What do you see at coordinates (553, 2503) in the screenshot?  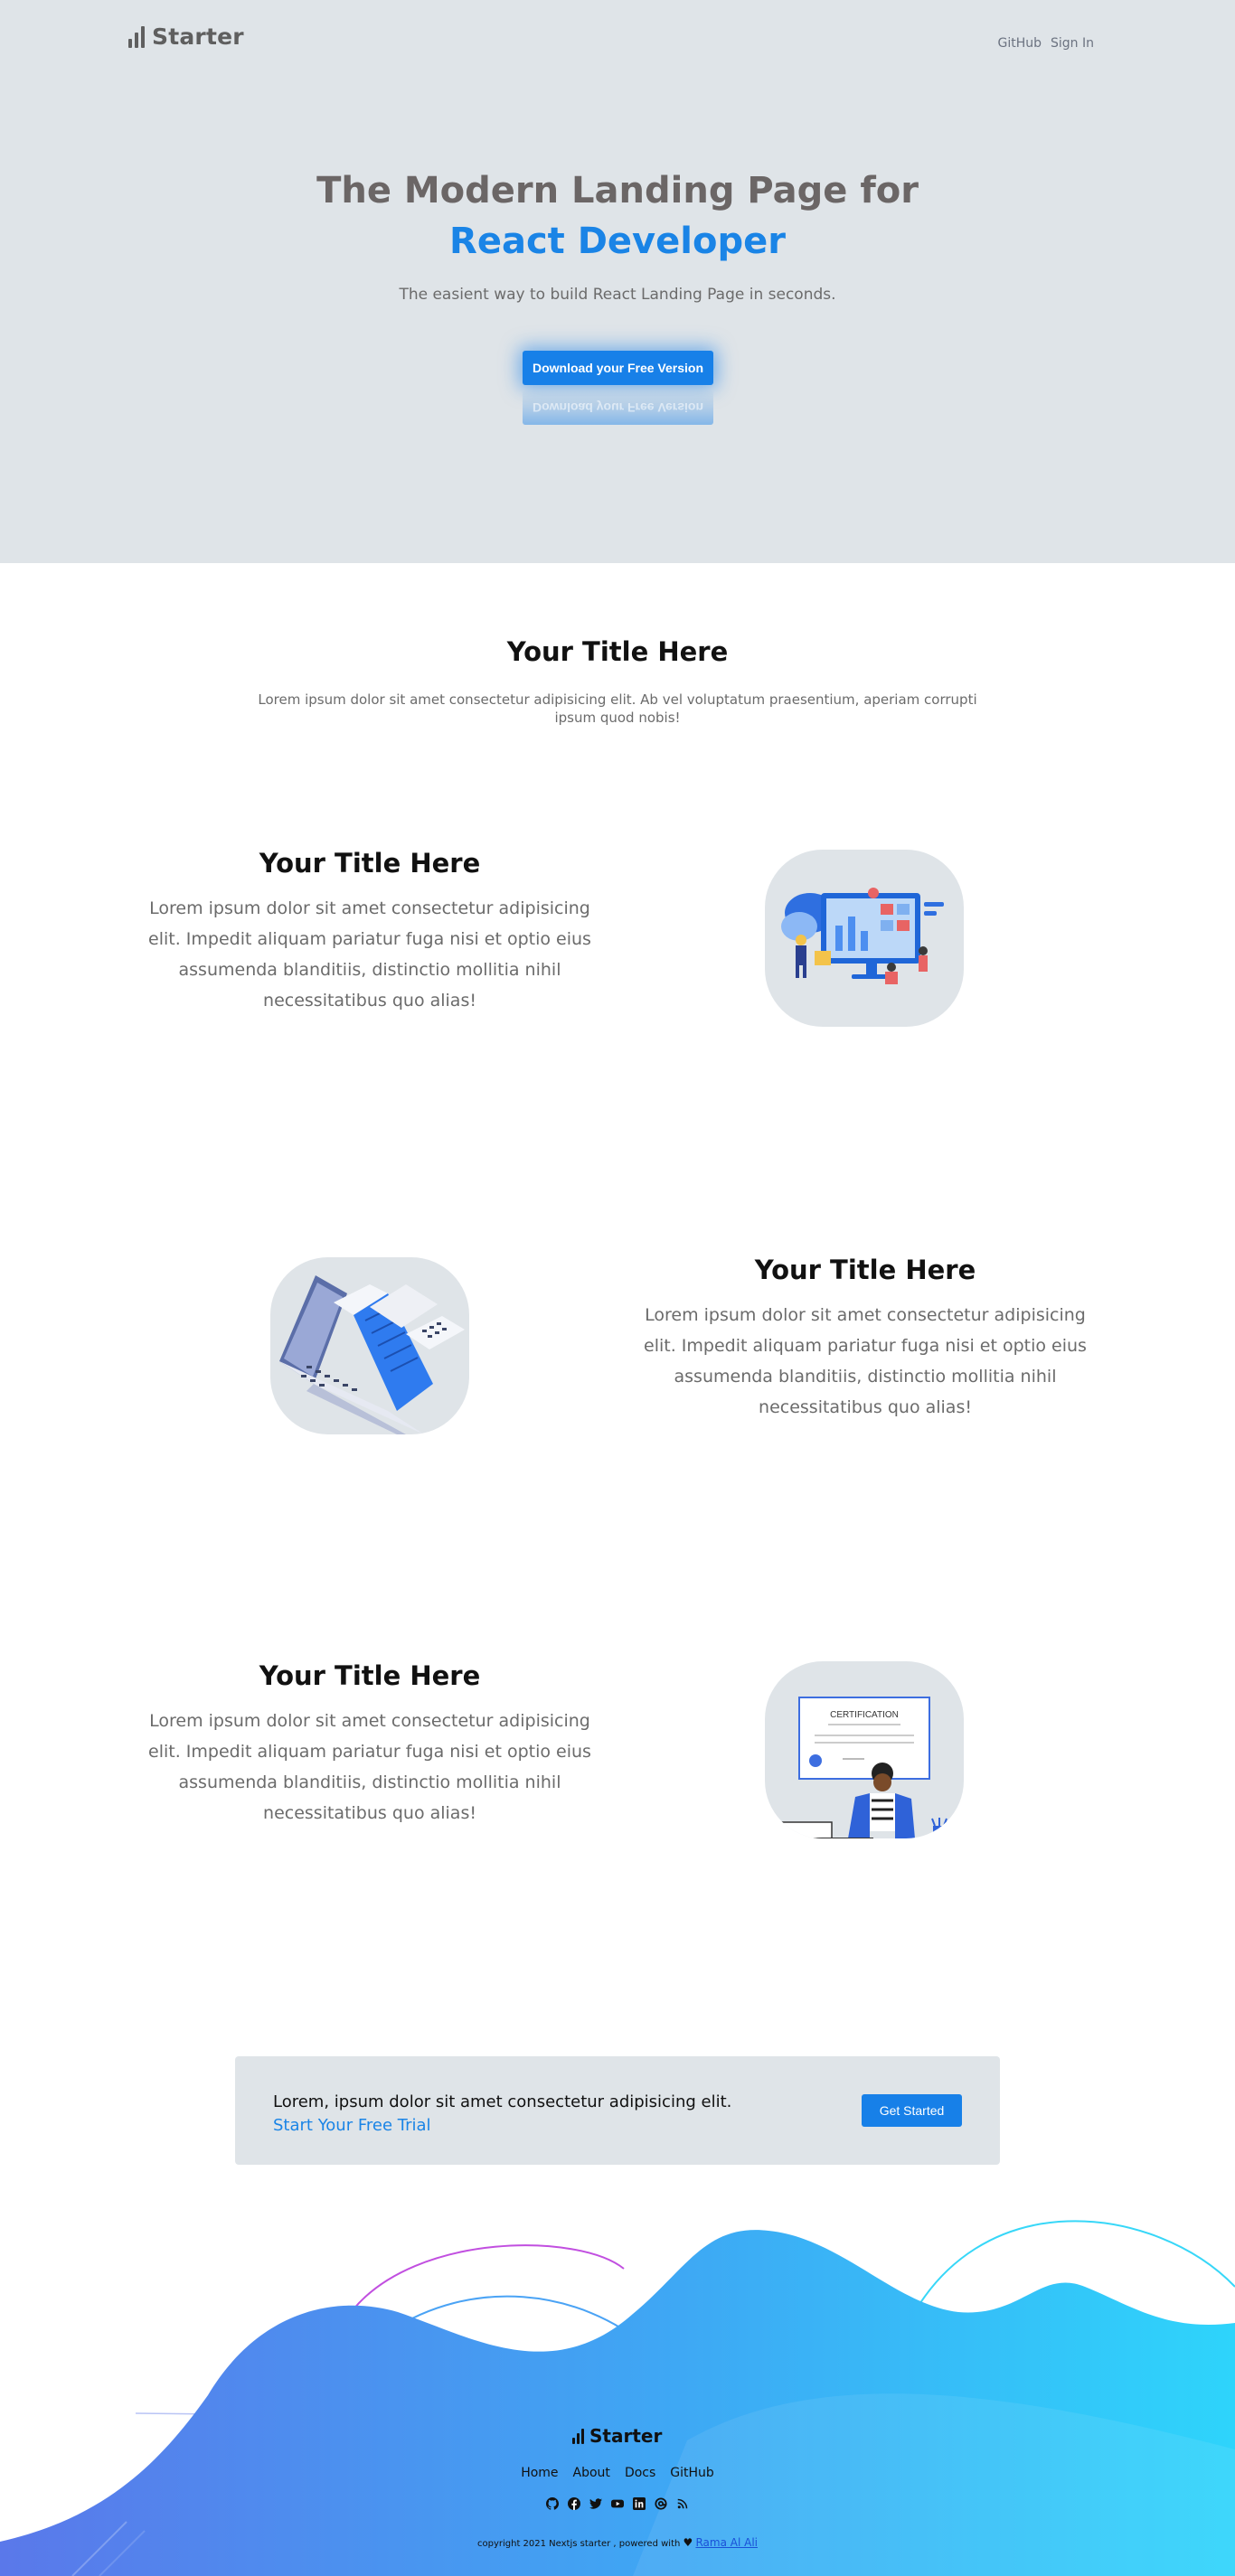 I see `github-icon` at bounding box center [553, 2503].